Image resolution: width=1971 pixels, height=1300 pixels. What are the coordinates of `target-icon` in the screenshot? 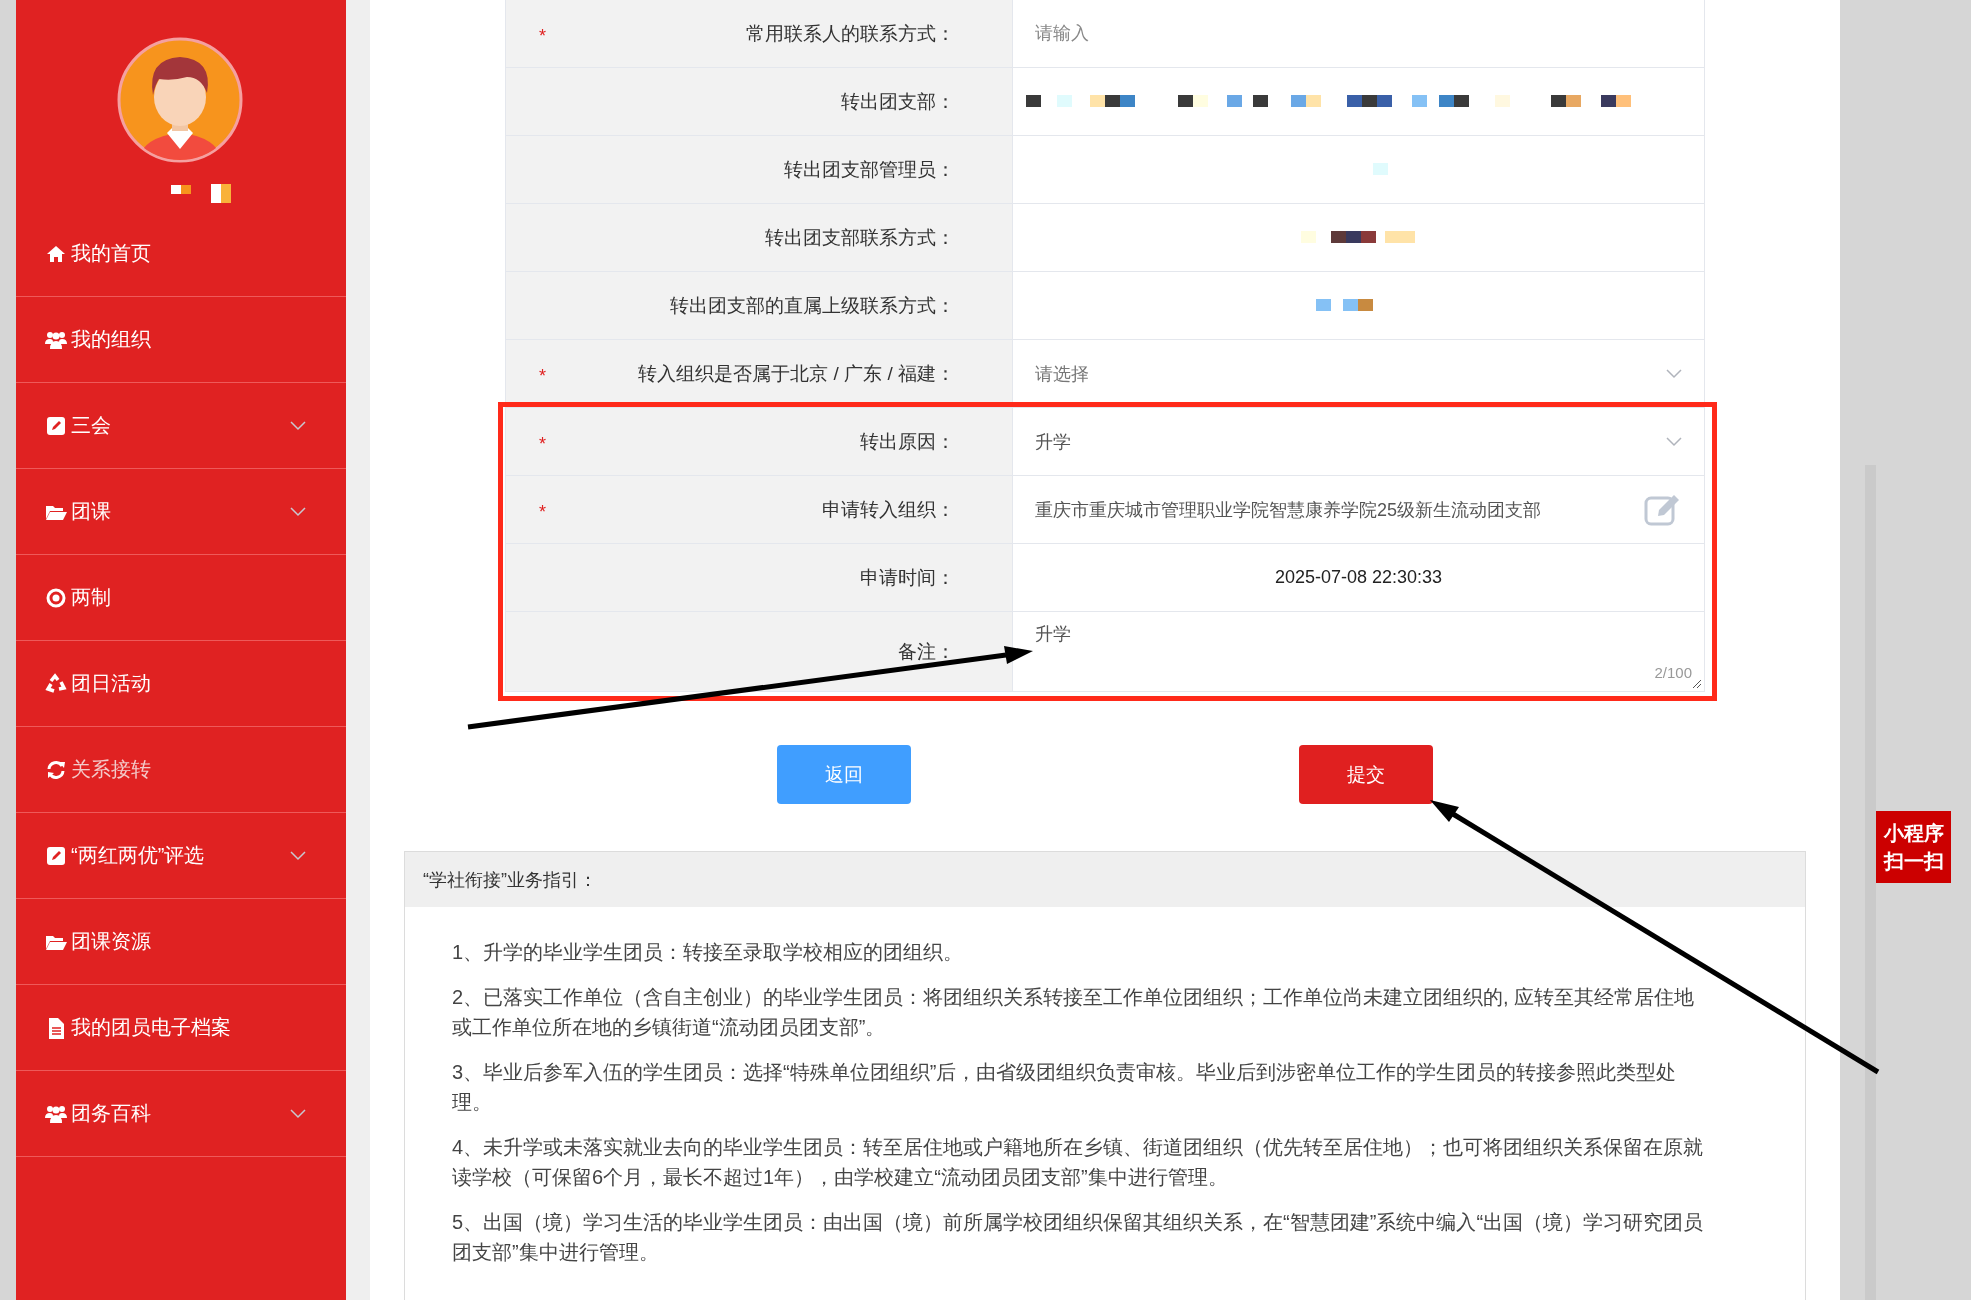 It's located at (56, 597).